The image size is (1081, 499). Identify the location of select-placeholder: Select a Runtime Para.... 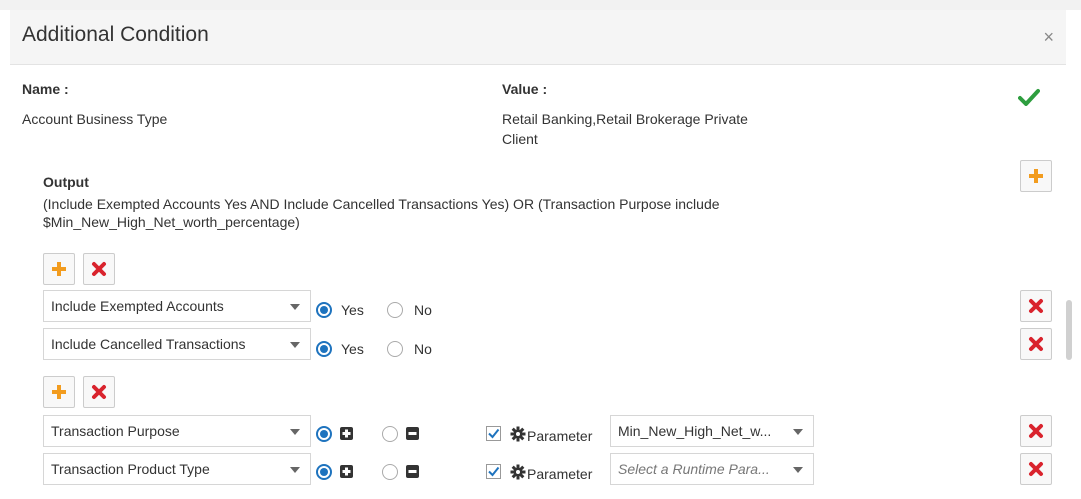
(694, 469).